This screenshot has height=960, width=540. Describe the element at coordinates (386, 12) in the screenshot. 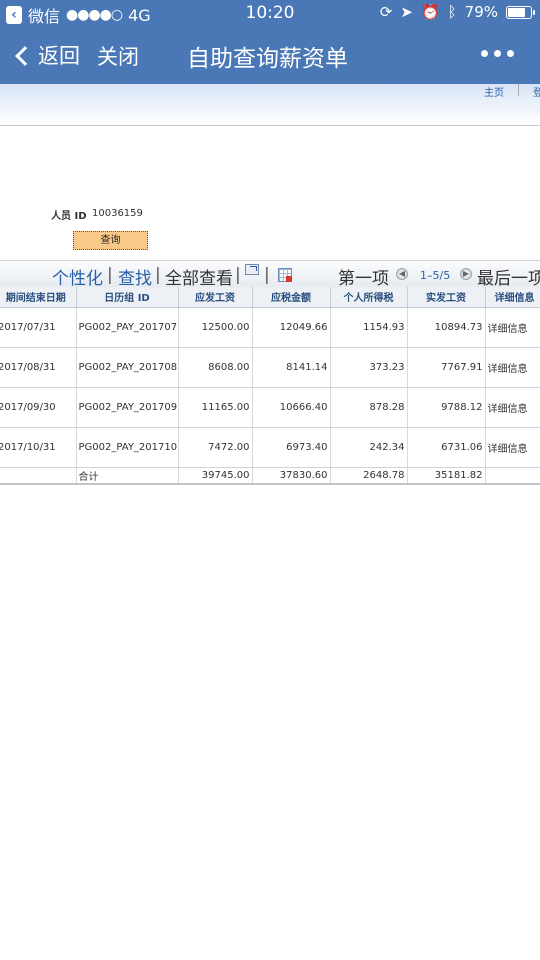

I see `rotation-lock-icon: ⟳` at that location.